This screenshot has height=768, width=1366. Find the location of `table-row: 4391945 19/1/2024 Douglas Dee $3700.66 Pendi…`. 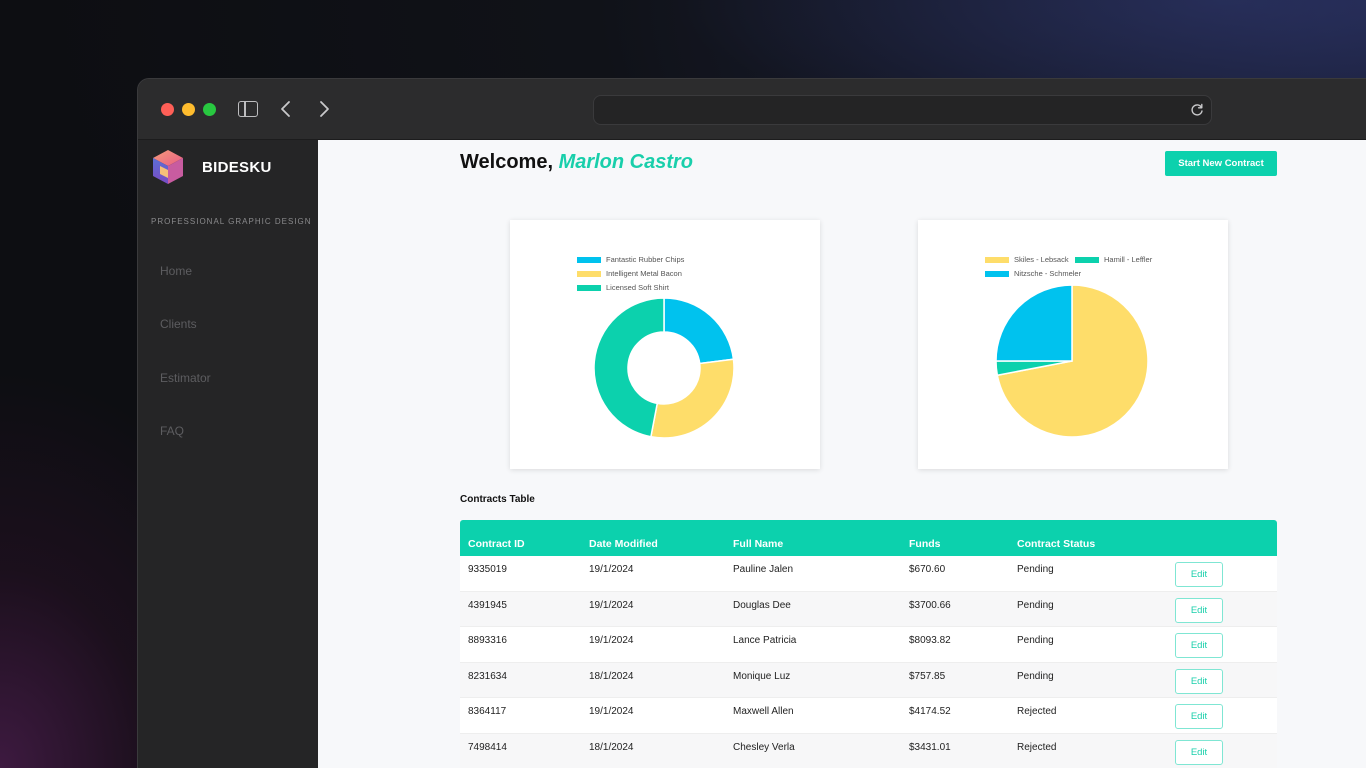

table-row: 4391945 19/1/2024 Douglas Dee $3700.66 Pendi… is located at coordinates (868, 609).